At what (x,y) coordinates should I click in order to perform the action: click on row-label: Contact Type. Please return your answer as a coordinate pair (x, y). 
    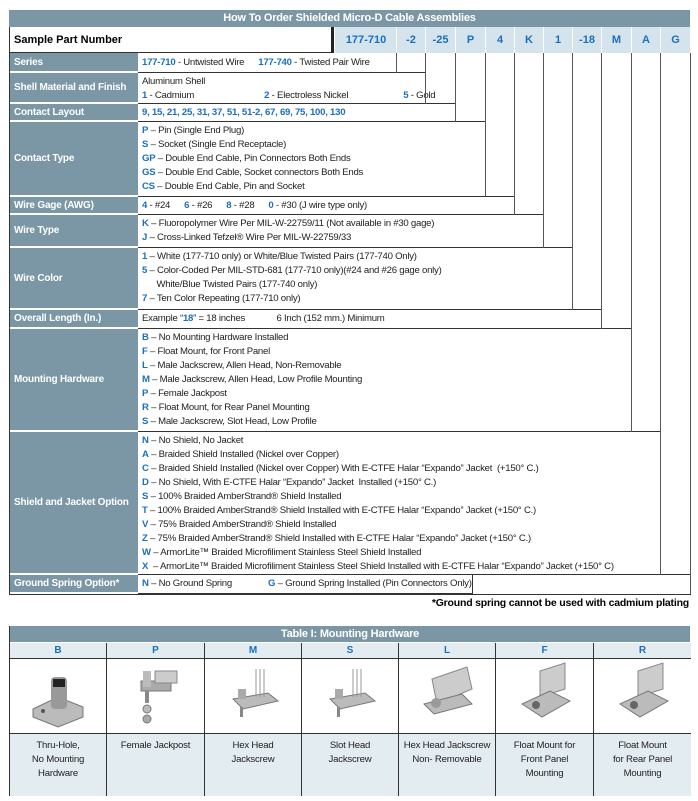
    Looking at the image, I should click on (73, 159).